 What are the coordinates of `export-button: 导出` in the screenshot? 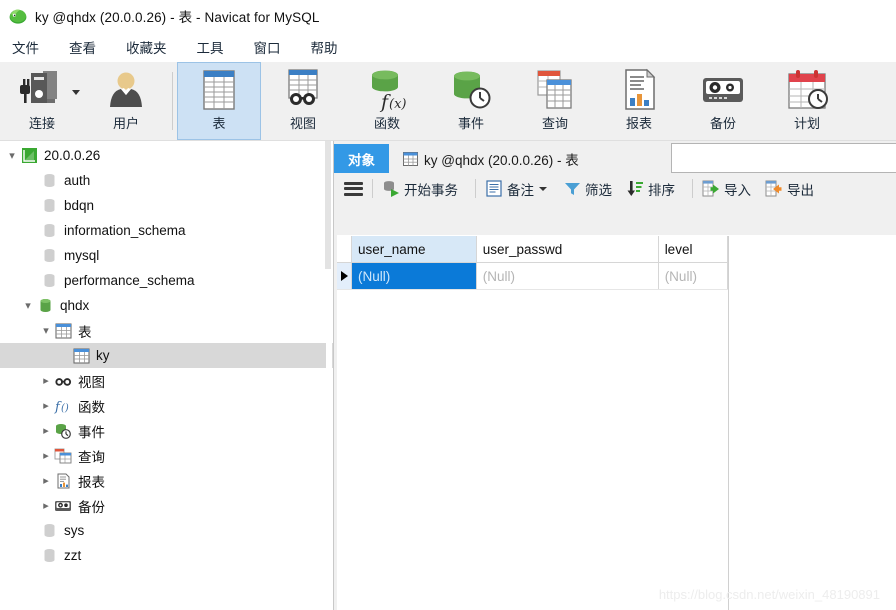 It's located at (789, 189).